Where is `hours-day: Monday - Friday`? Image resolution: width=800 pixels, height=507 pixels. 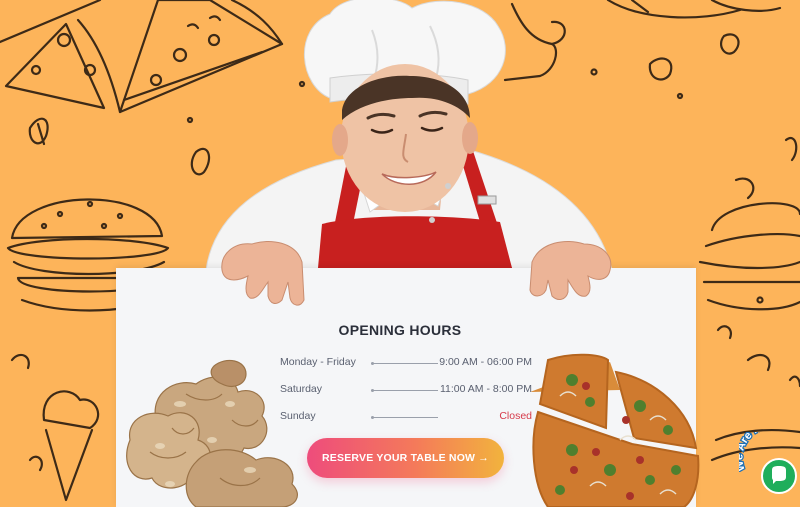 hours-day: Monday - Friday is located at coordinates (318, 362).